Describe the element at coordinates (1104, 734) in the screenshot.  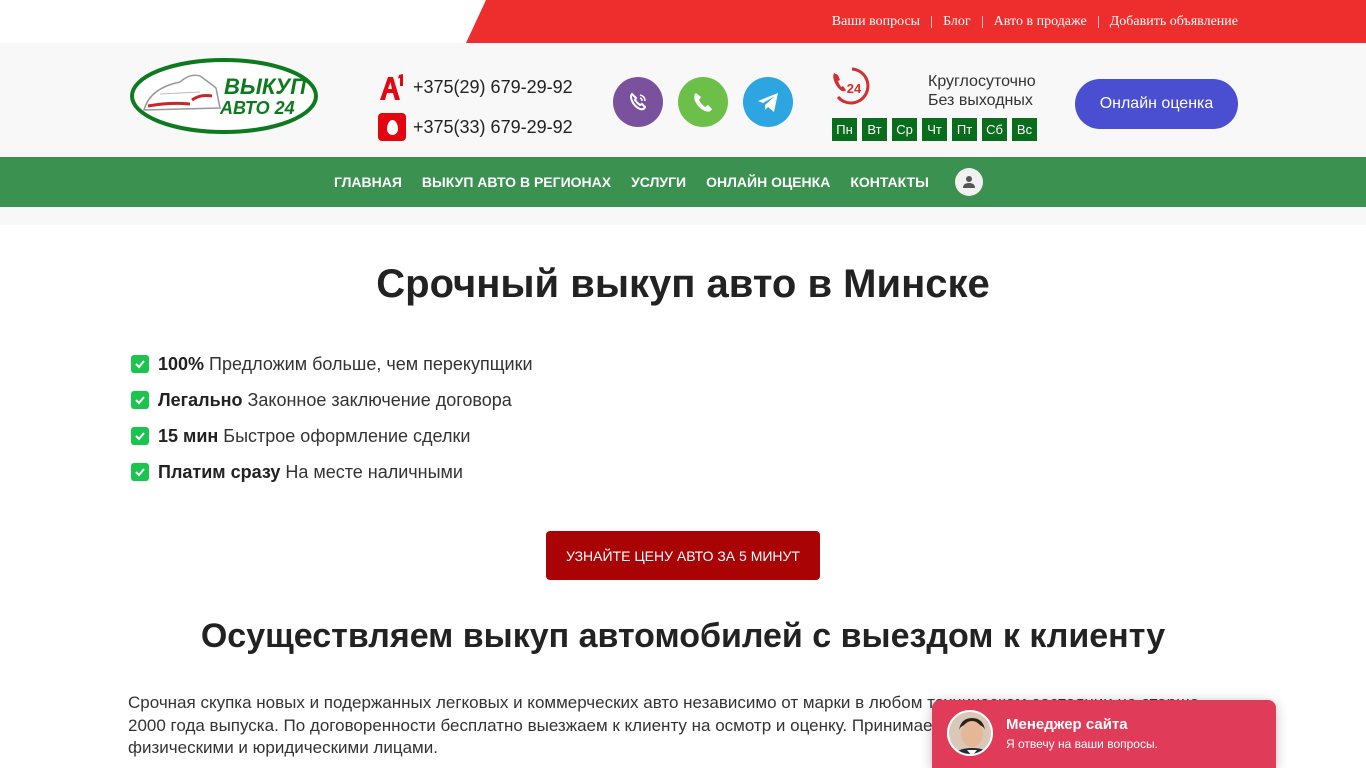
I see `chat-widget: Менеджер сайта Я отвечу на ваши вопросы.` at that location.